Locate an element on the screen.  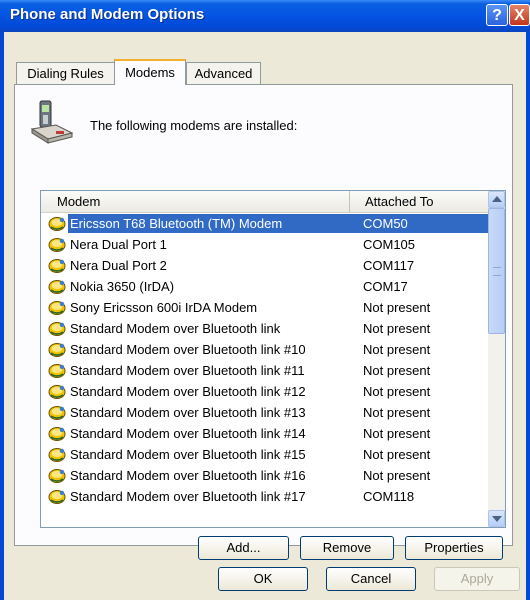
modem-name: Standard Modem over Bluetooth link #12 is located at coordinates (188, 391).